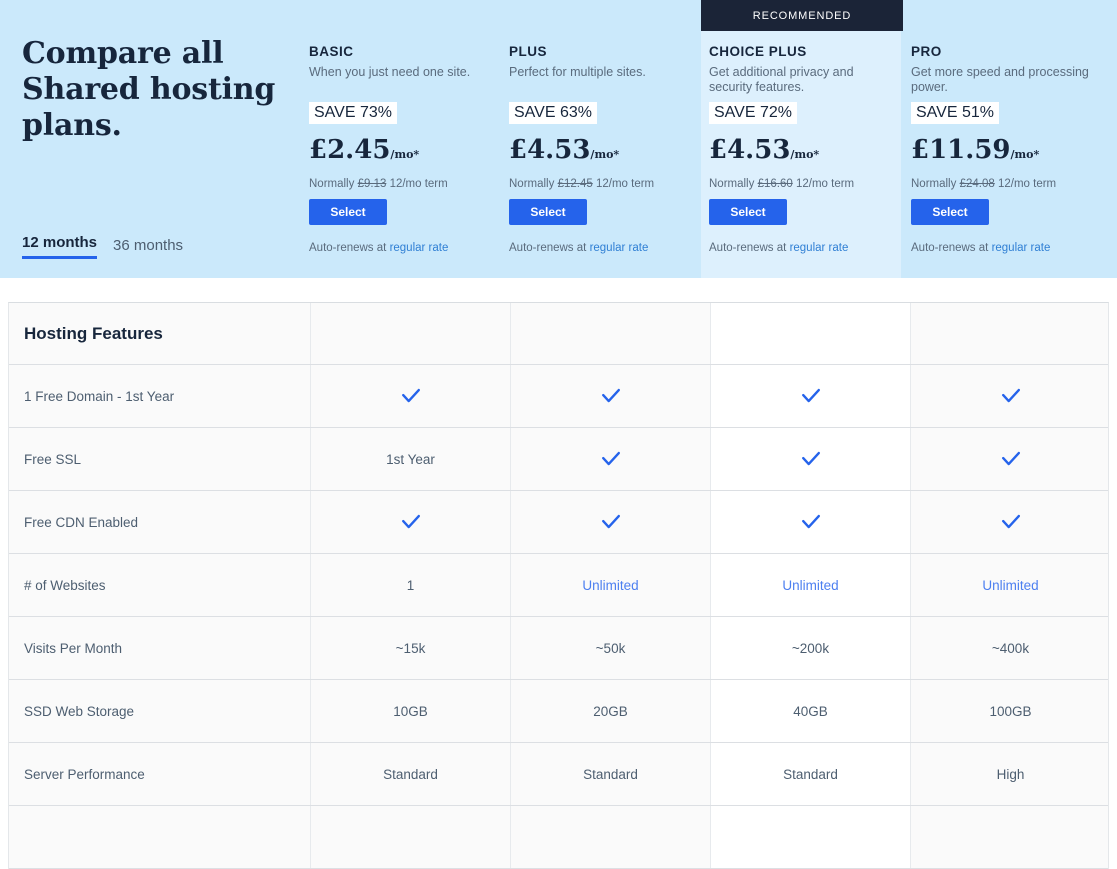 The width and height of the screenshot is (1117, 869). What do you see at coordinates (159, 837) in the screenshot?
I see `feature-label` at bounding box center [159, 837].